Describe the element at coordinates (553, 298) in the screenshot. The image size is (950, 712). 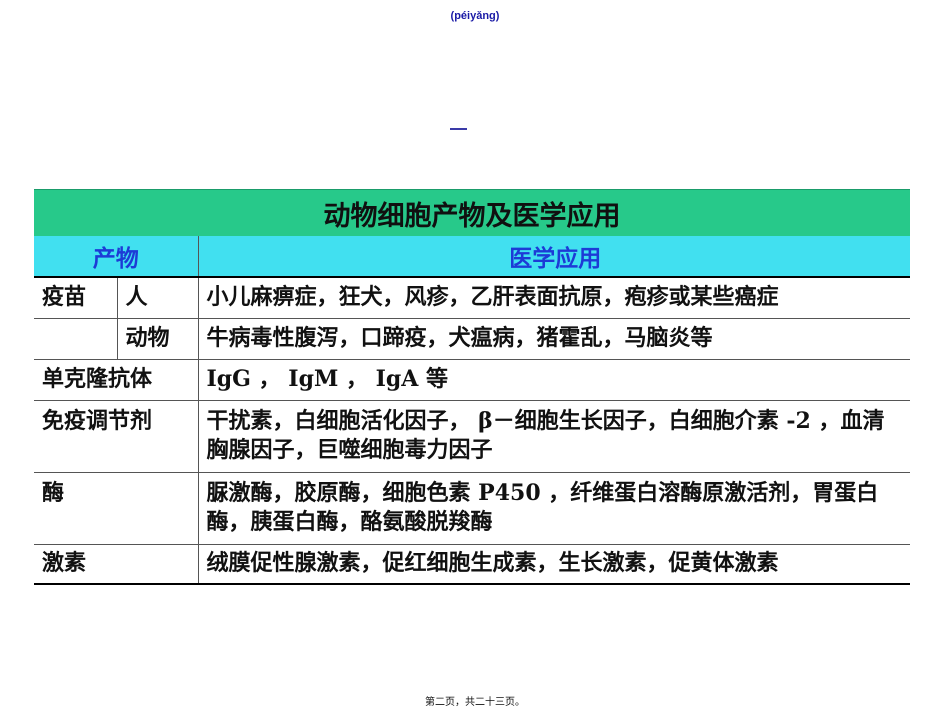
I see `application-text: 小儿麻痹症，狂犬，风疹，乙肝表面抗原，疱疹或某些癌症` at that location.